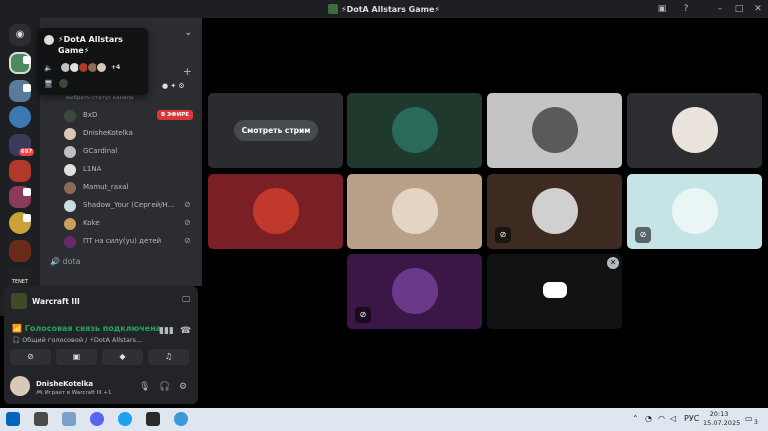  I want to click on help-icon: ?, so click(686, 9).